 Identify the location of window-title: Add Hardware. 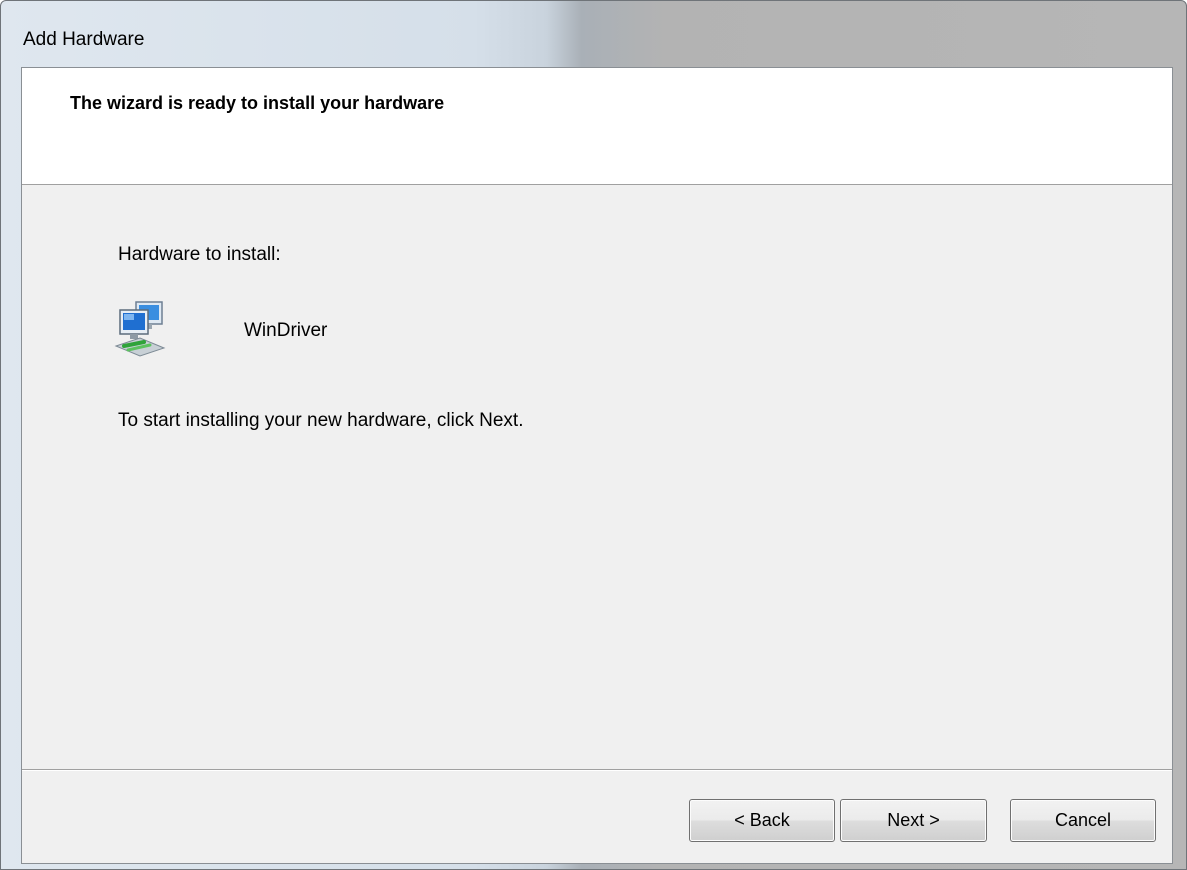
(84, 39).